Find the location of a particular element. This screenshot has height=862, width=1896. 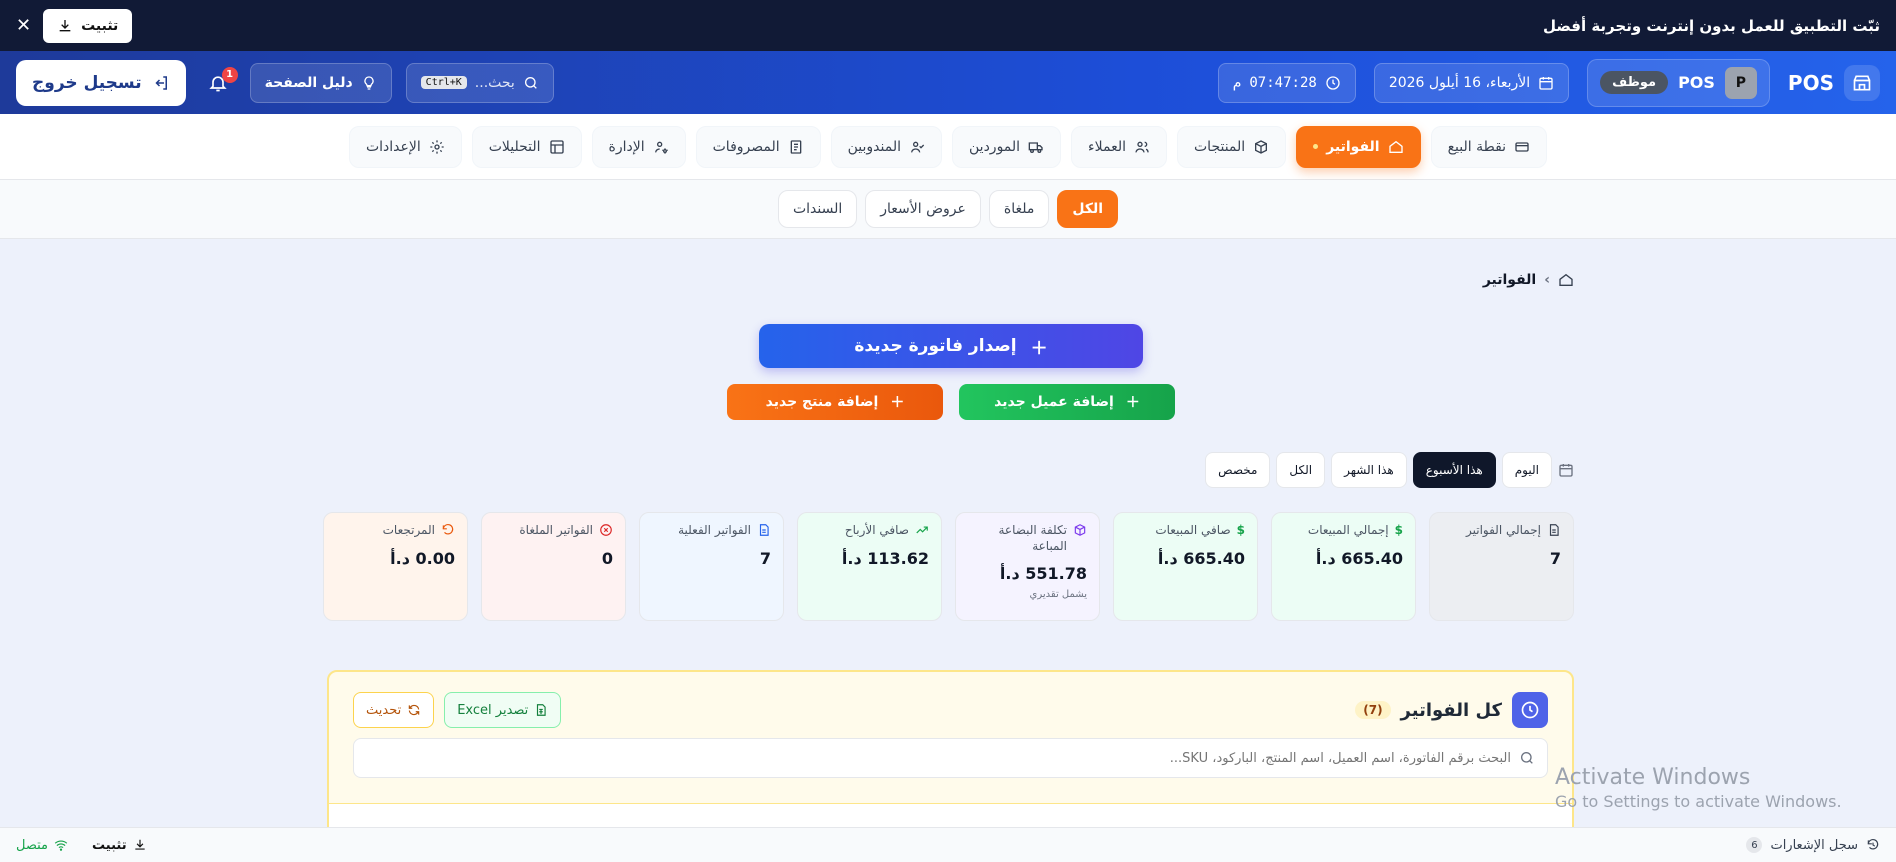

date-chip: الأربعاء، 16 أيلول 2026 is located at coordinates (1471, 82).